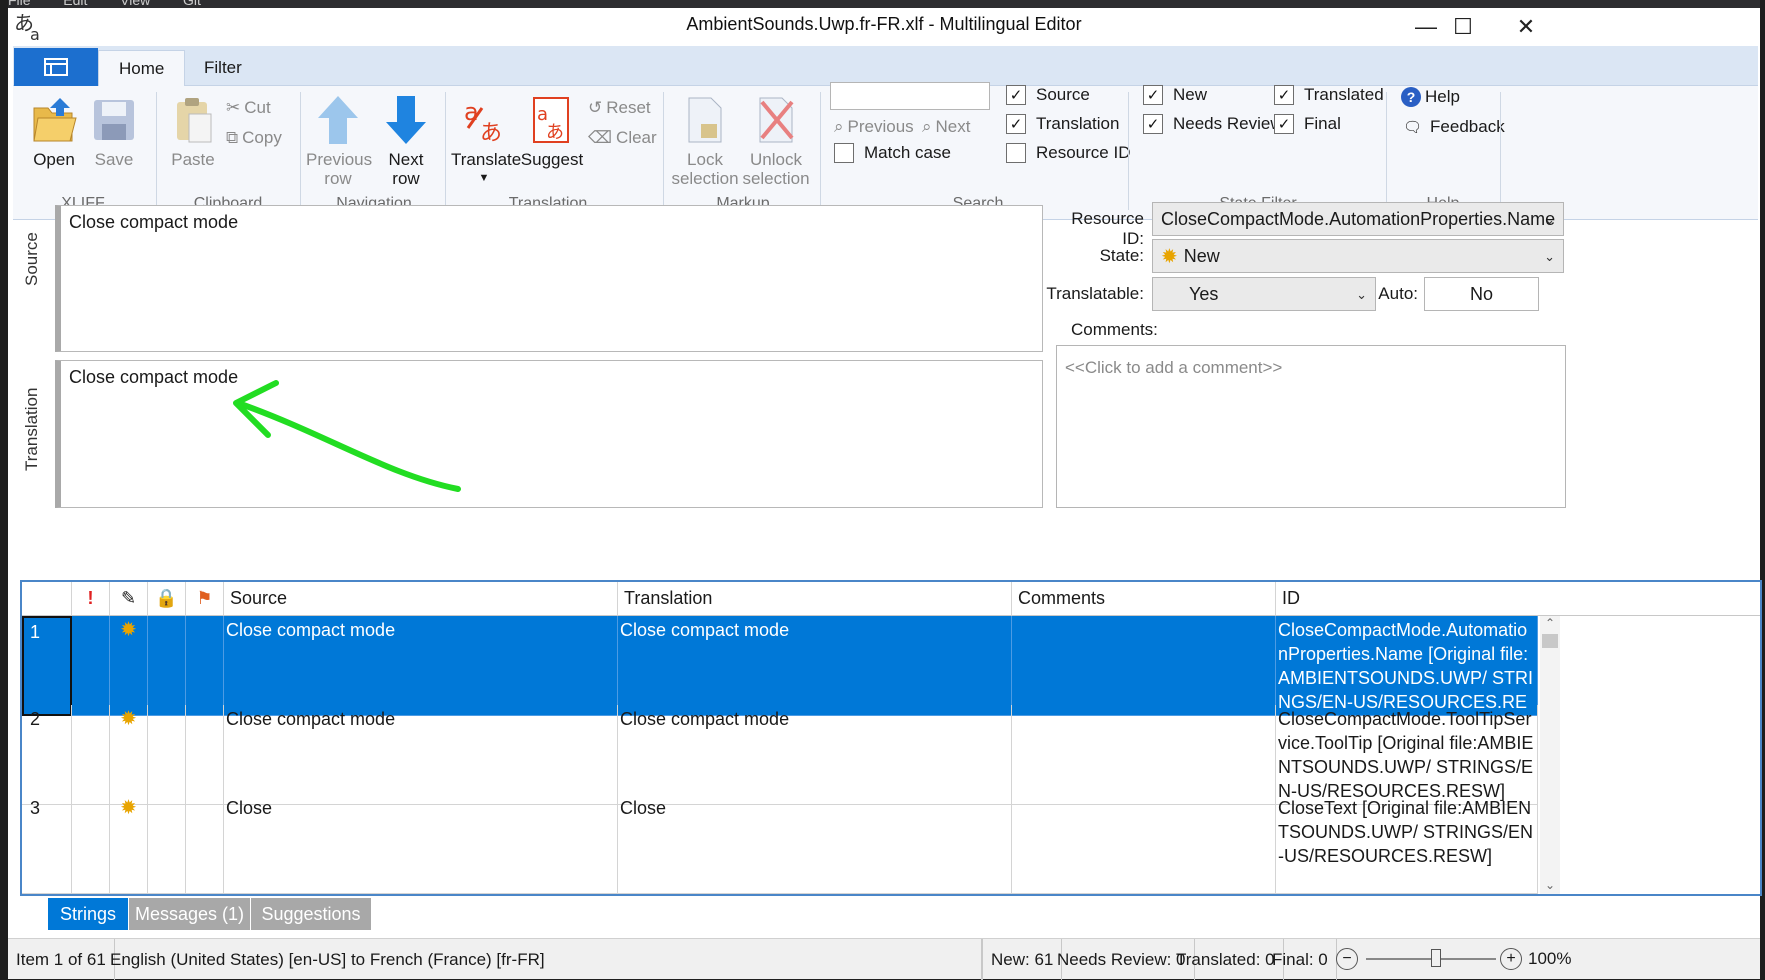  What do you see at coordinates (1411, 97) in the screenshot?
I see `help-icon: ?` at bounding box center [1411, 97].